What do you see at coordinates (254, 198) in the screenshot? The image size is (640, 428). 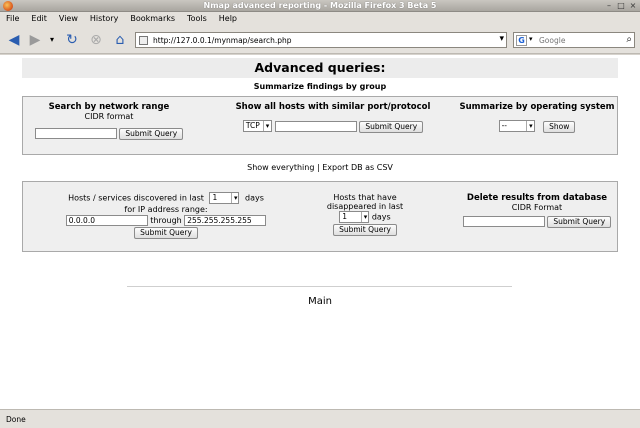 I see `discovery-days-label: days` at bounding box center [254, 198].